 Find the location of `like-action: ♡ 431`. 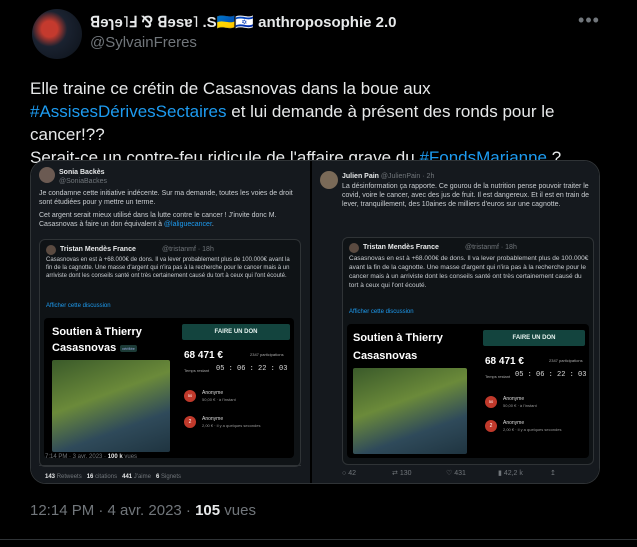

like-action: ♡ 431 is located at coordinates (456, 473).